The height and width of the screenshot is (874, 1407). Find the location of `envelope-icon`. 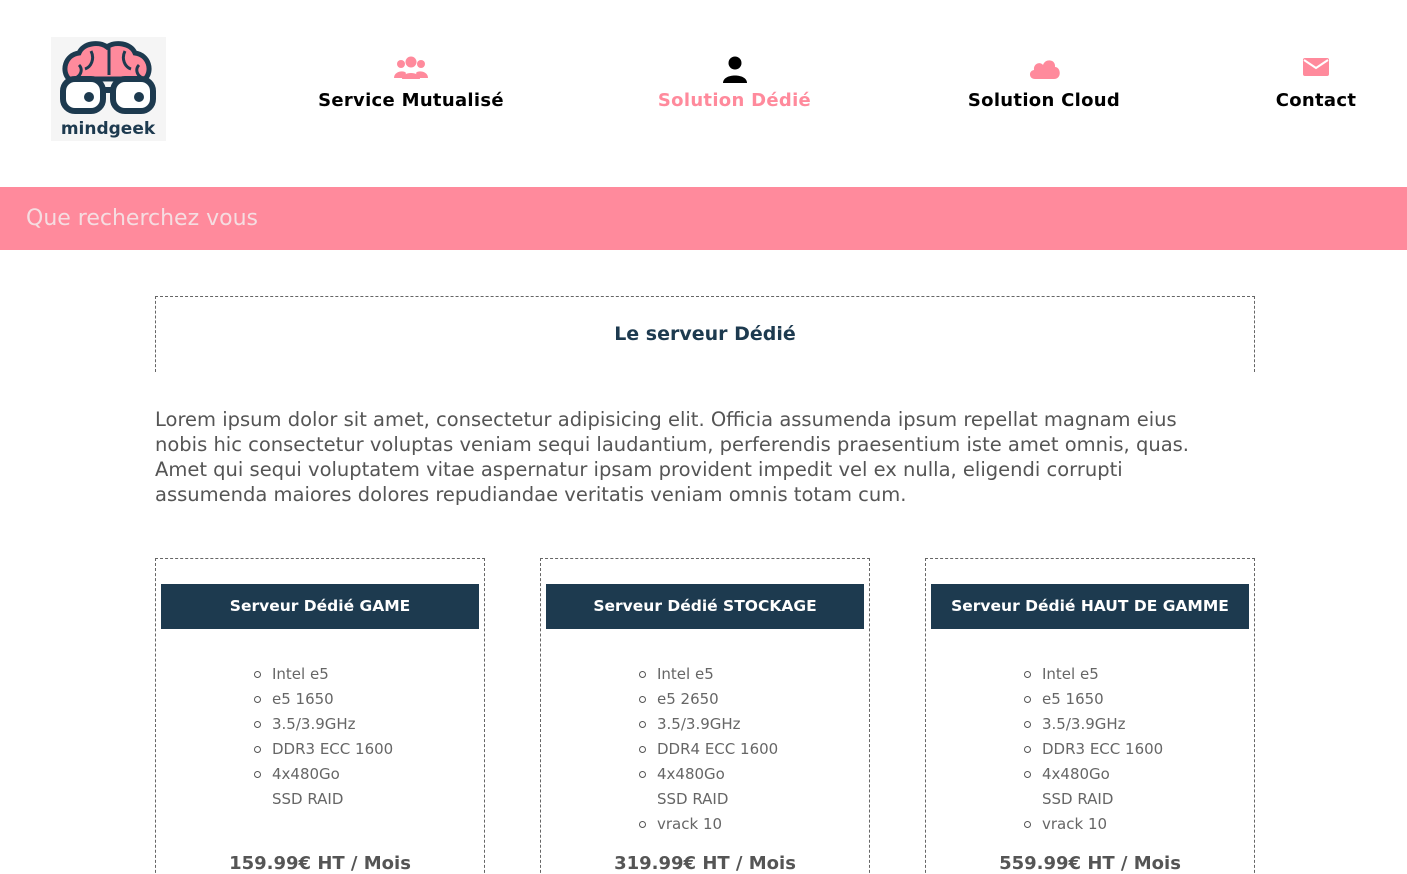

envelope-icon is located at coordinates (1316, 70).